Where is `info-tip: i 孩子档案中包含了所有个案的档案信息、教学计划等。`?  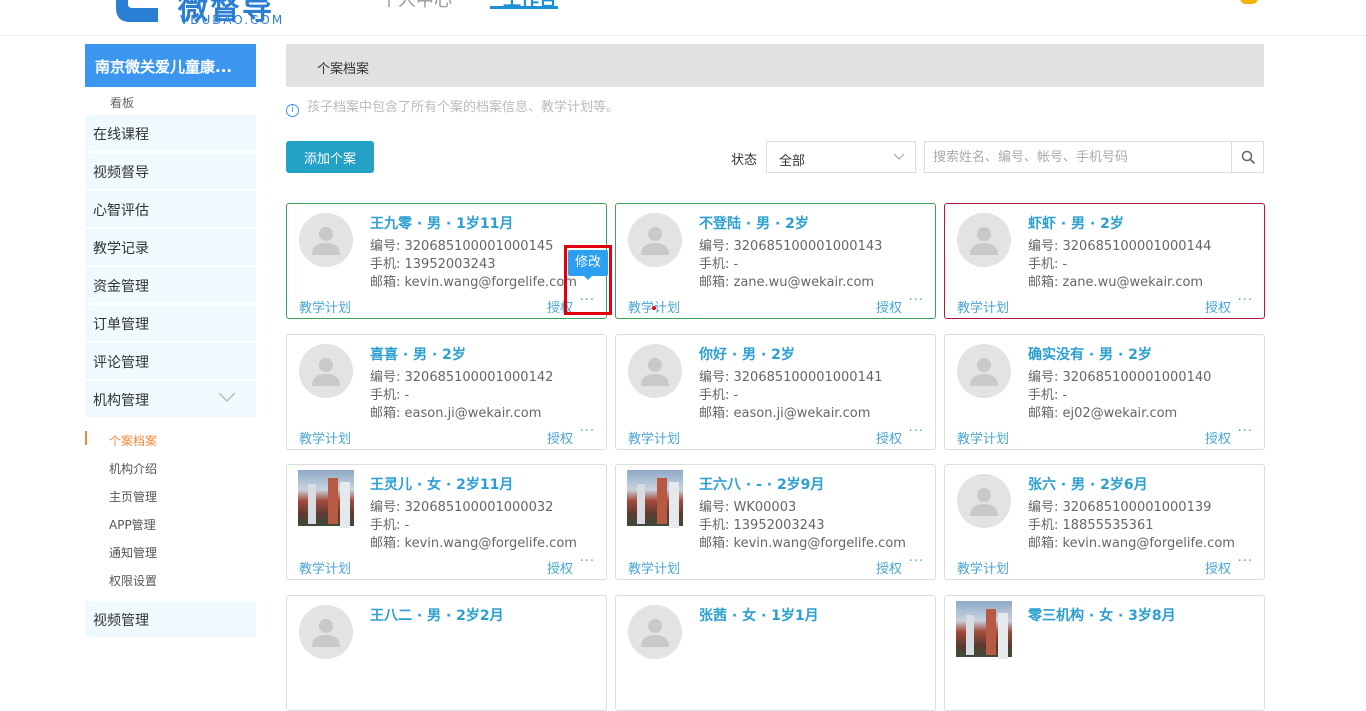 info-tip: i 孩子档案中包含了所有个案的档案信息、教学计划等。 is located at coordinates (452, 106).